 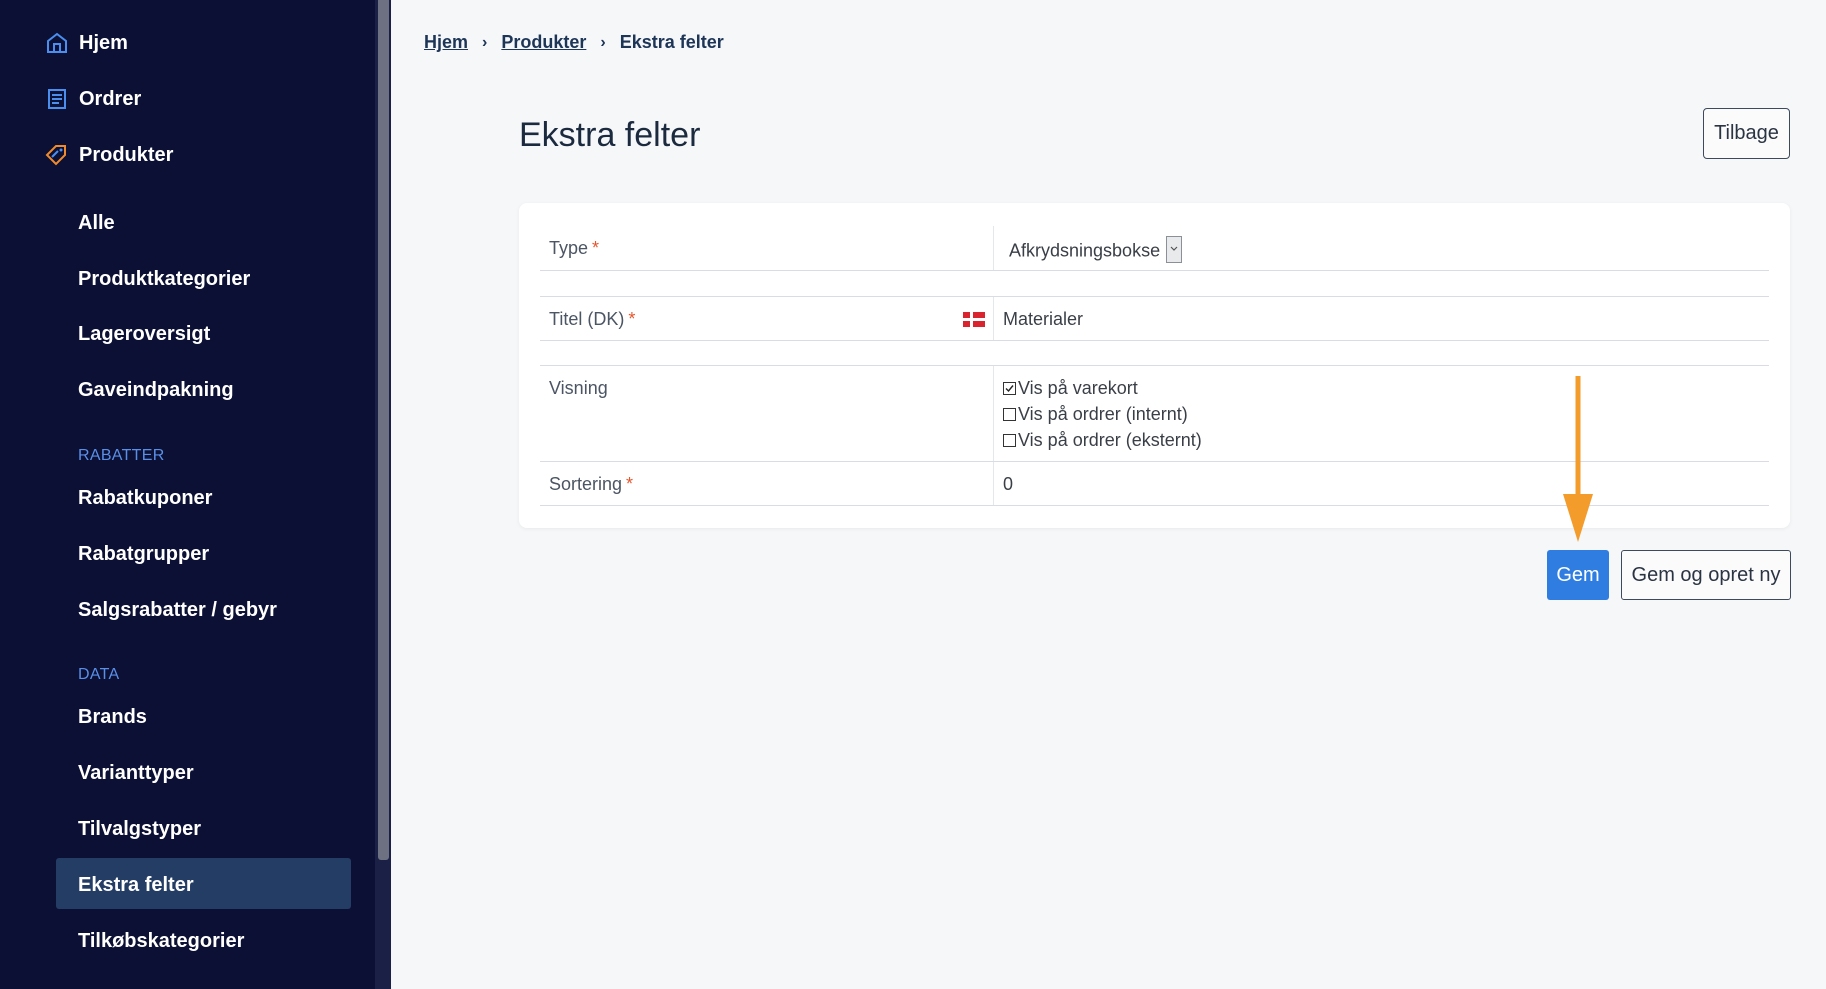 What do you see at coordinates (591, 484) in the screenshot?
I see `sortering-label: Sortering *` at bounding box center [591, 484].